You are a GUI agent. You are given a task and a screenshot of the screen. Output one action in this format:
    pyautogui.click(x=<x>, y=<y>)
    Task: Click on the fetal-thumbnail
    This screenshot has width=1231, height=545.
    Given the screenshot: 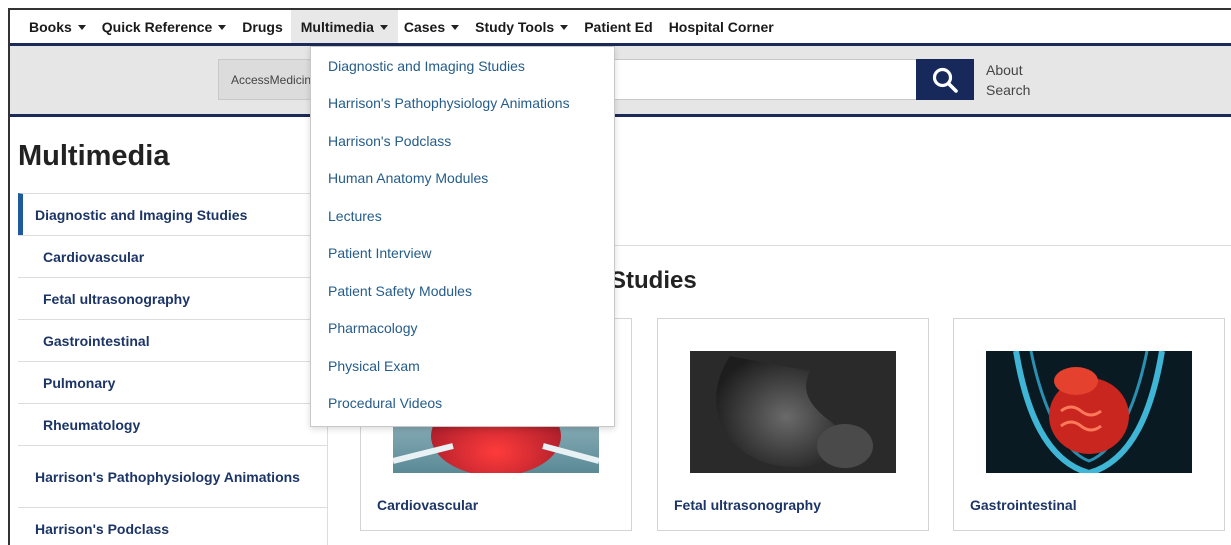 What is the action you would take?
    pyautogui.click(x=793, y=412)
    